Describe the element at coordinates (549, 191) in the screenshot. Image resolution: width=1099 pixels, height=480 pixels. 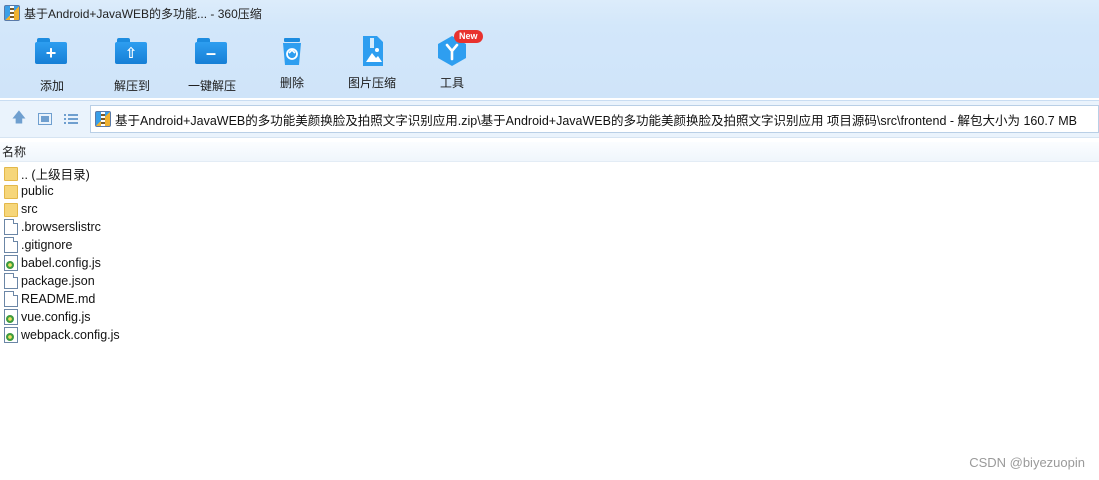
I see `list-item: public` at that location.